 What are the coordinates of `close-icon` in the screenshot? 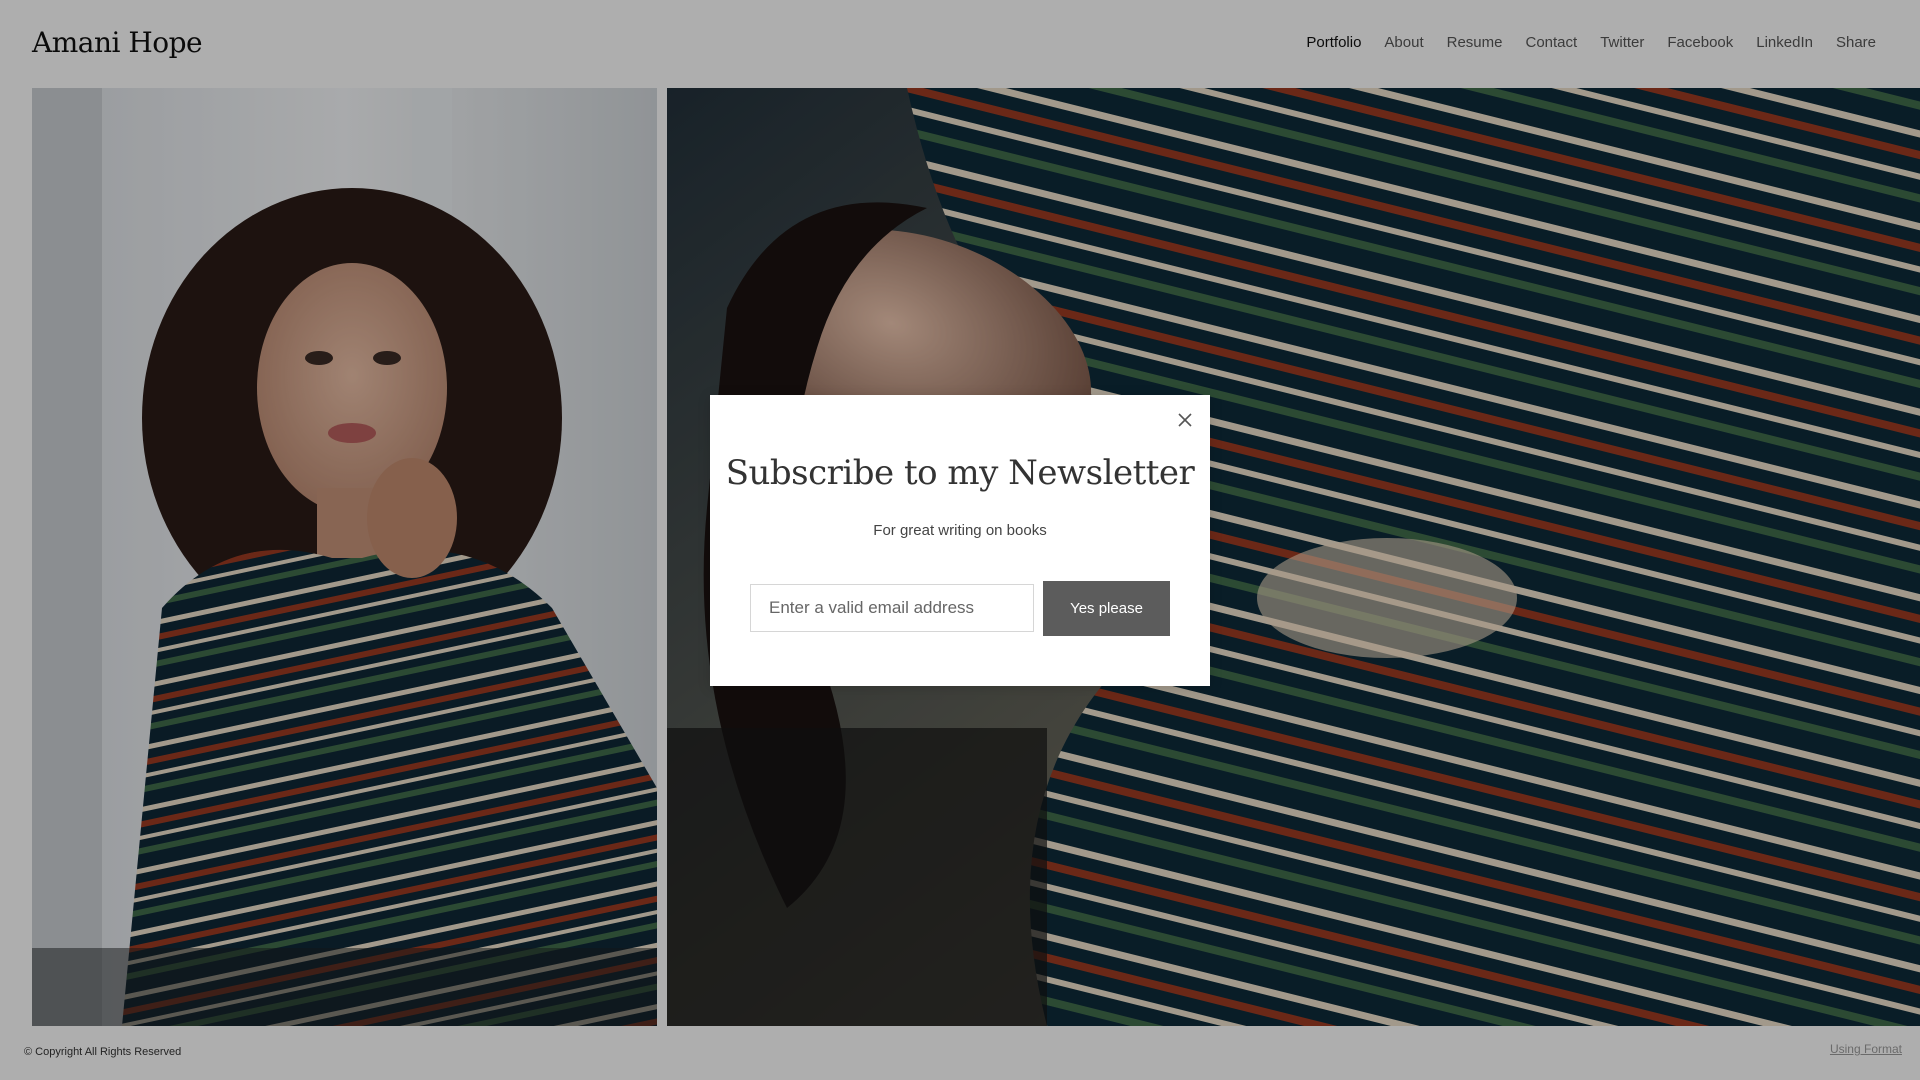 It's located at (1185, 420).